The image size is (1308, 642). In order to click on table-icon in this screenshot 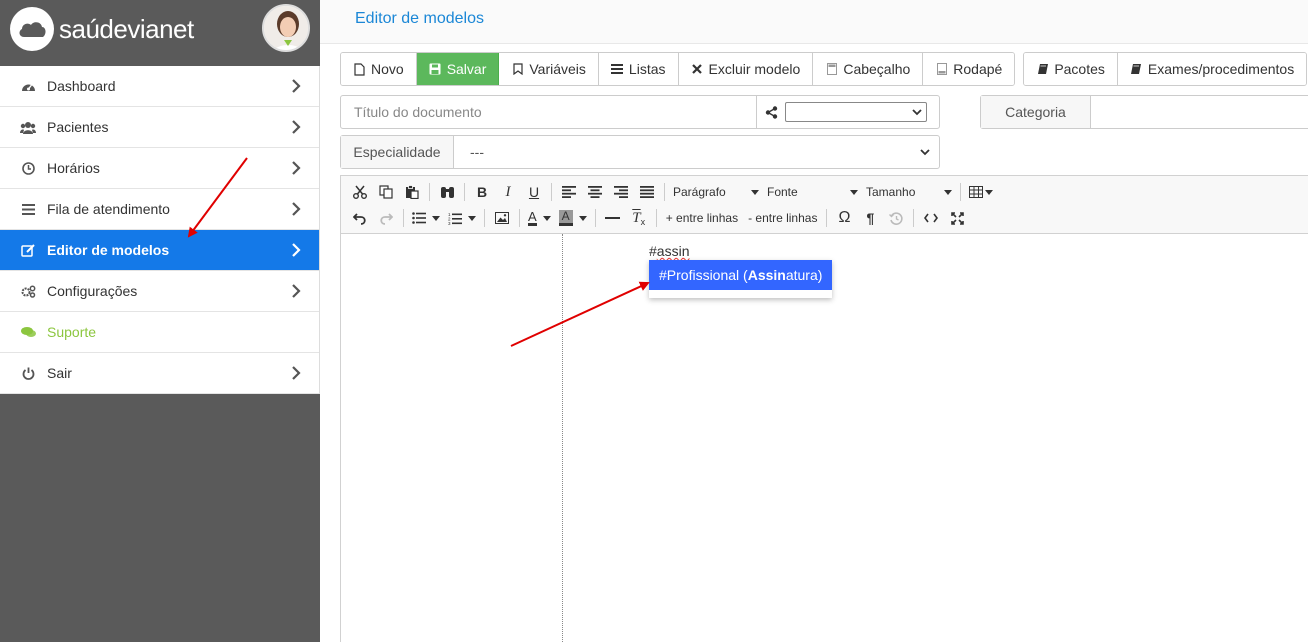, I will do `click(981, 192)`.